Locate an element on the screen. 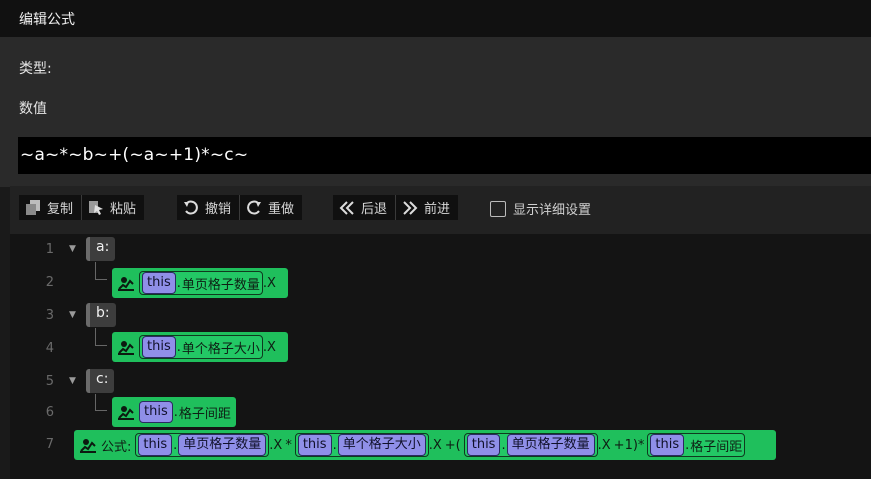  paste-icon is located at coordinates (96, 208).